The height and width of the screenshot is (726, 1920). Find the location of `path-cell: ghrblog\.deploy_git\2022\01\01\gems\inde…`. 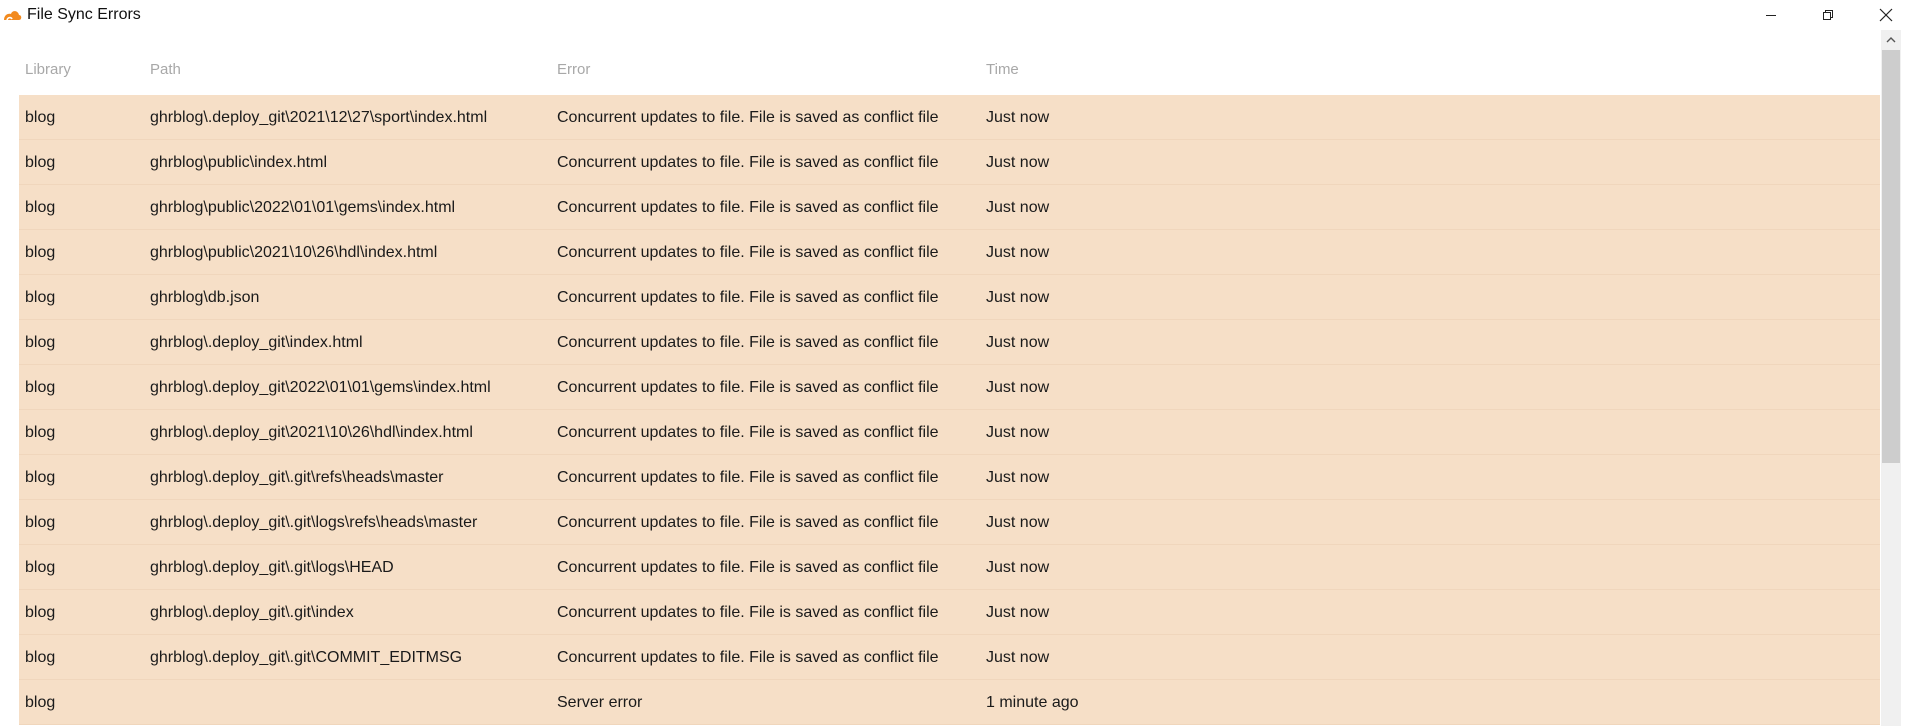

path-cell: ghrblog\.deploy_git\2022\01\01\gems\inde… is located at coordinates (320, 387).